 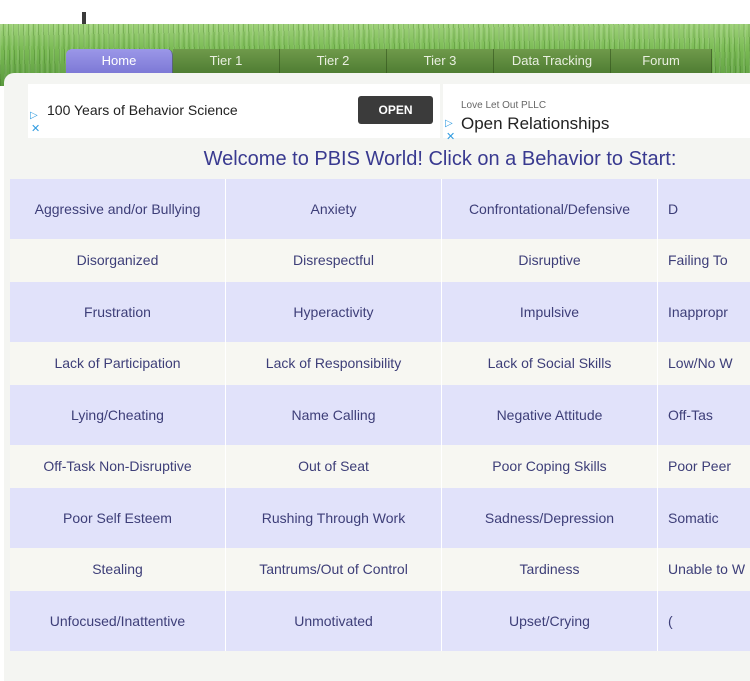 What do you see at coordinates (118, 415) in the screenshot?
I see `behavior-link: Lying/Cheating` at bounding box center [118, 415].